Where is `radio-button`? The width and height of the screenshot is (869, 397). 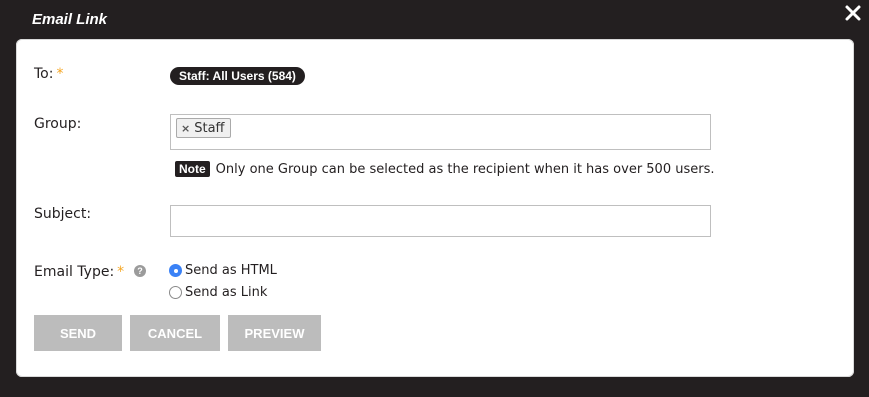
radio-button is located at coordinates (175, 292).